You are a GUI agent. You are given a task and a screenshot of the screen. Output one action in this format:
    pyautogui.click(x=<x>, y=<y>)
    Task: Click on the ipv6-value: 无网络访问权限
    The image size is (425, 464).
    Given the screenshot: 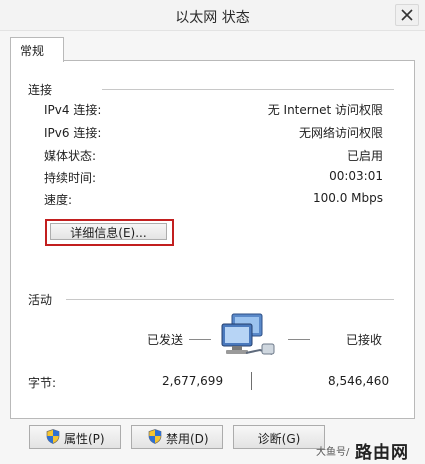 What is the action you would take?
    pyautogui.click(x=340, y=133)
    